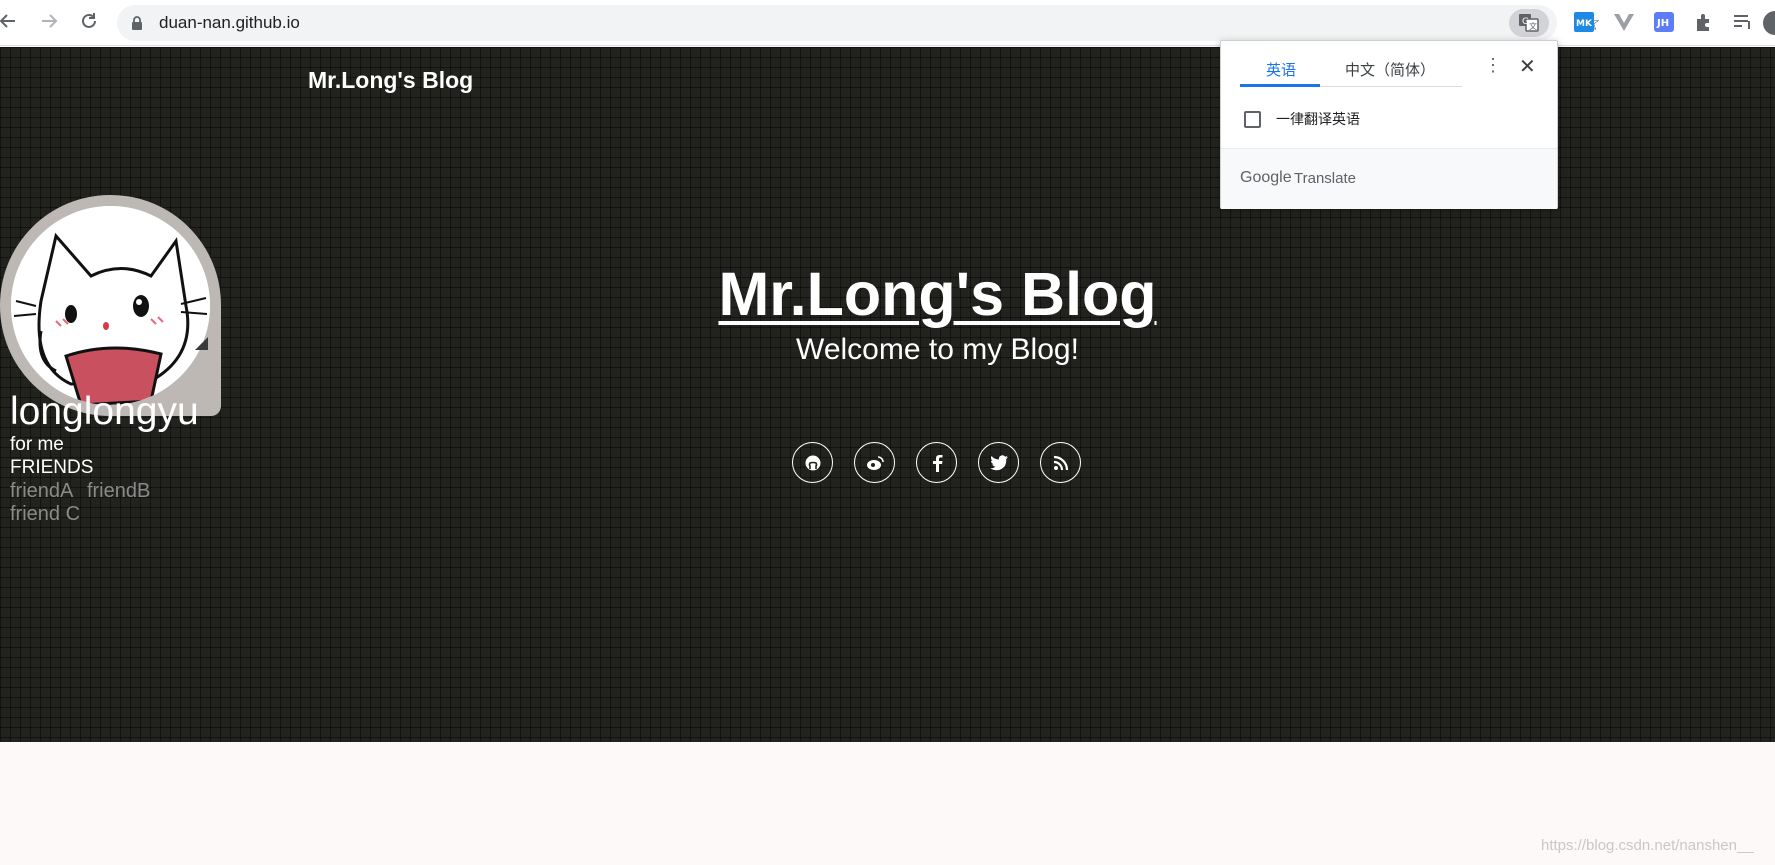  I want to click on mk-extension-icon: MK, so click(1585, 23).